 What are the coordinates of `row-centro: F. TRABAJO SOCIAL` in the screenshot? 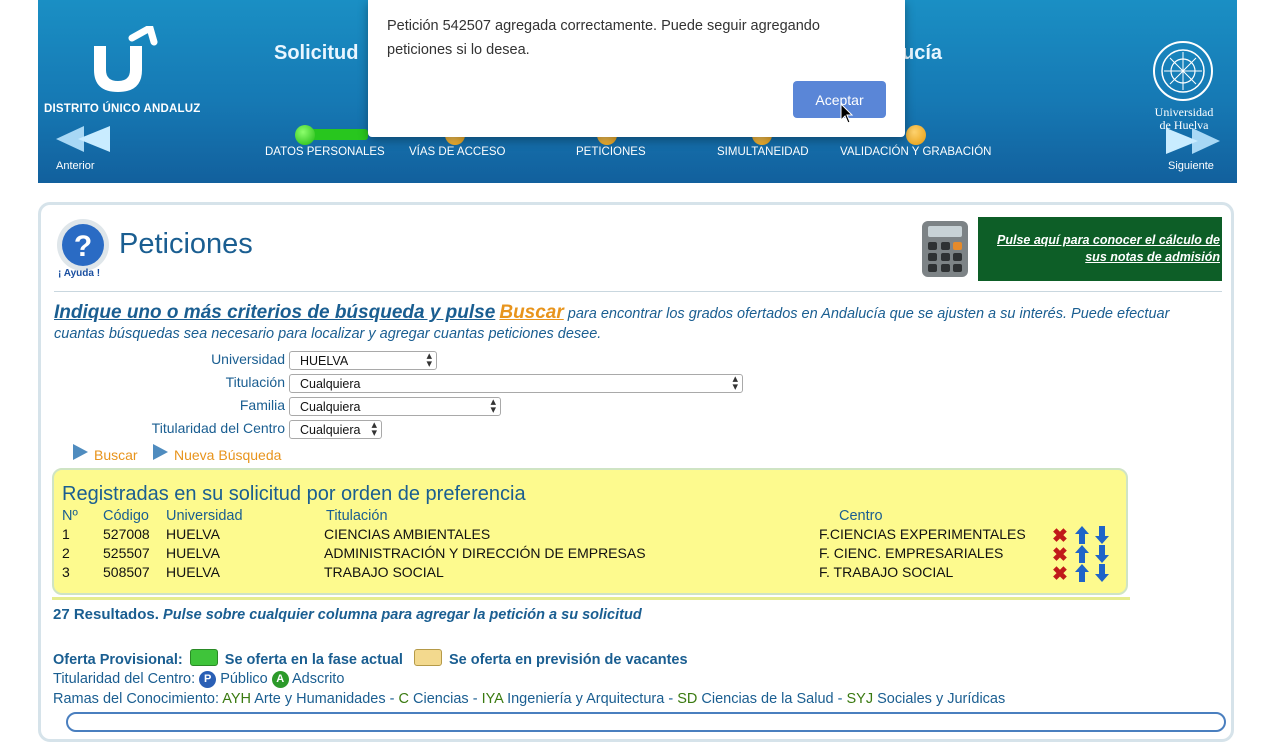 It's located at (886, 572).